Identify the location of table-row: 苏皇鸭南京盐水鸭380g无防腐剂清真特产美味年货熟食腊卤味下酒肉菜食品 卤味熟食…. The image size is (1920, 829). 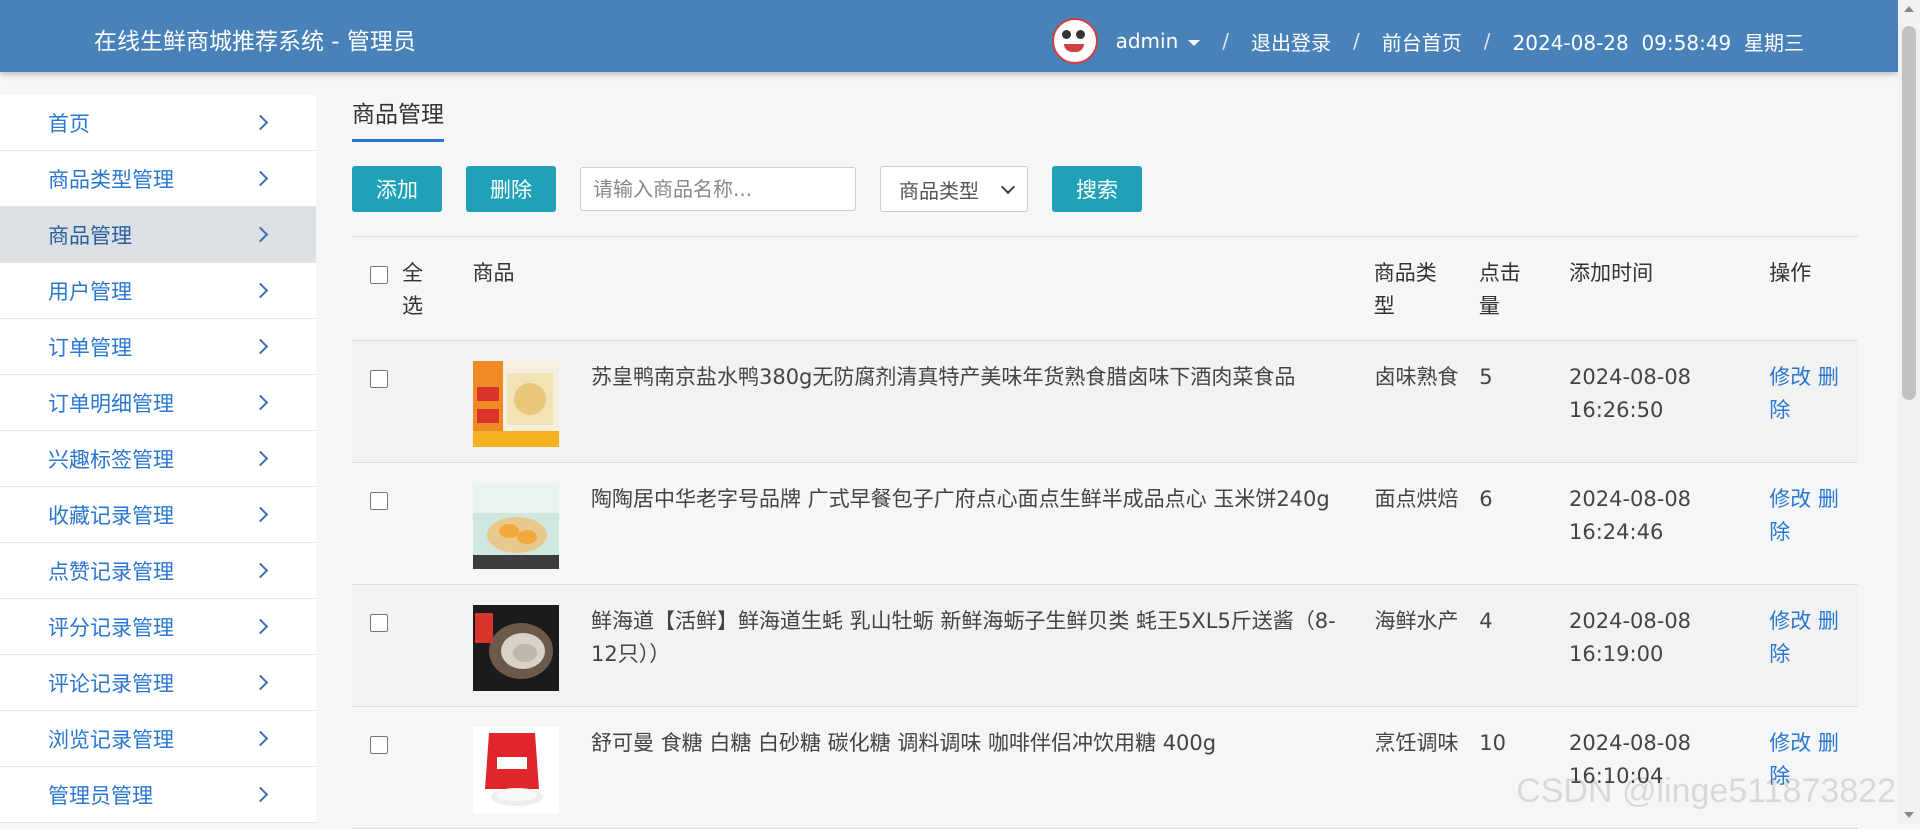
(1105, 402).